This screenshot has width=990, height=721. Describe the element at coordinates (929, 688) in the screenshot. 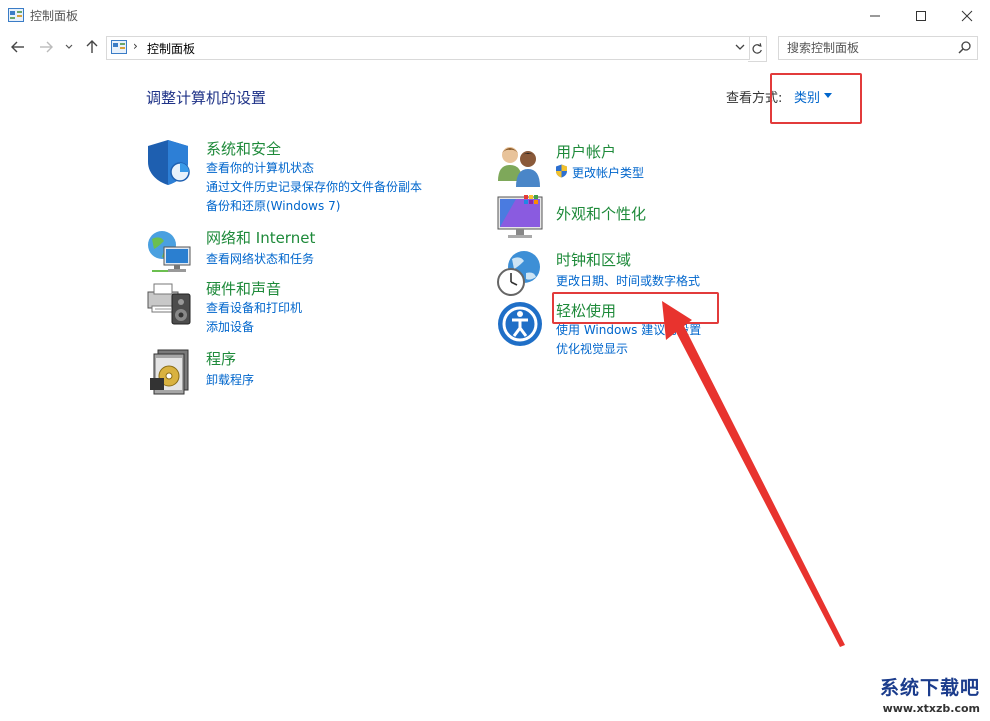

I see `watermark-title: 系统下载吧` at that location.